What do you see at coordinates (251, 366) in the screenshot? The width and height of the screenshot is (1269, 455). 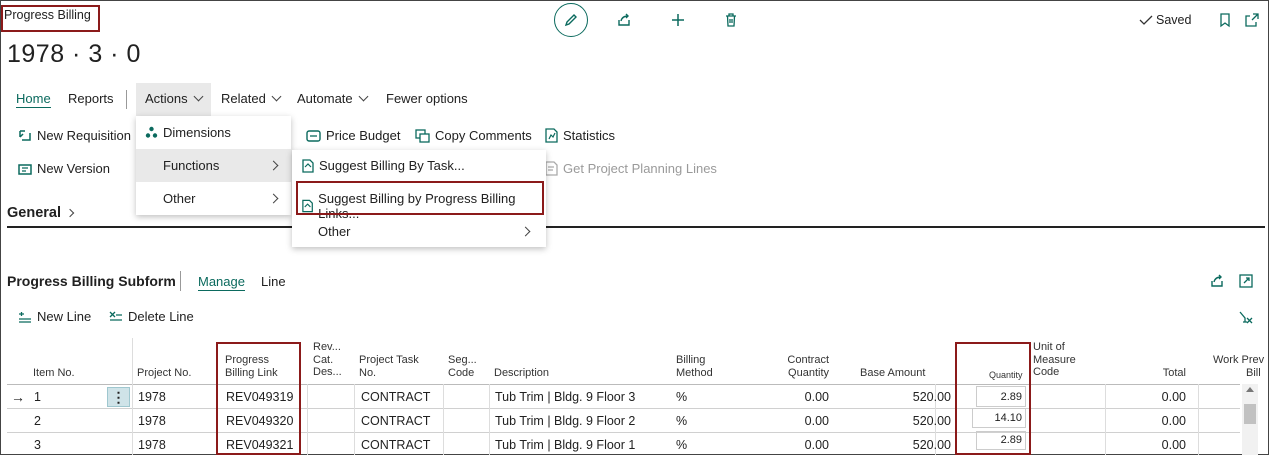 I see `col-header-pb-link: Progress Billing Link` at bounding box center [251, 366].